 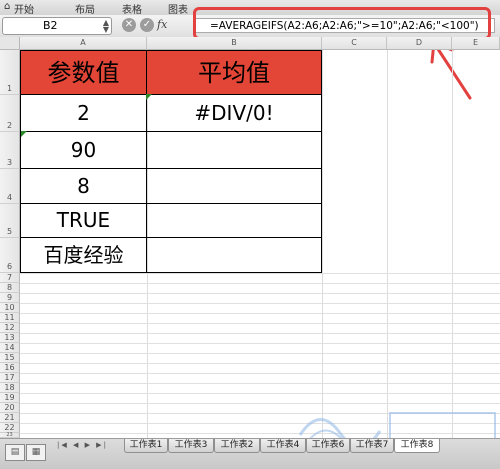 I want to click on row-header-4: 4, so click(x=10, y=186).